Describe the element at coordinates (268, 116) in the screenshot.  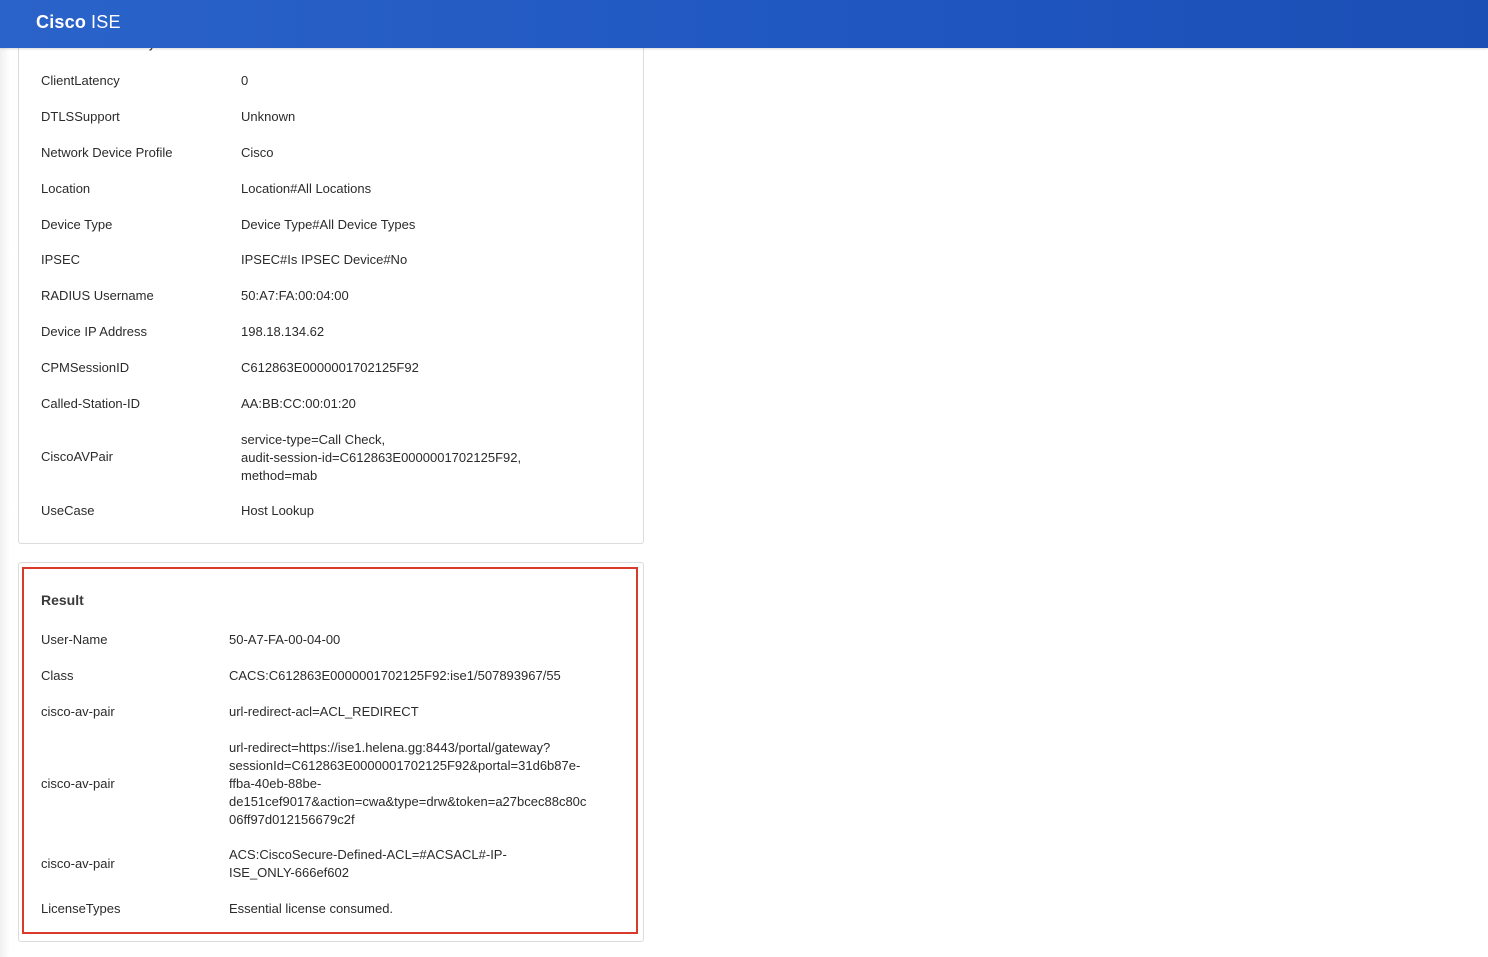
I see `detail-value: Unknown` at that location.